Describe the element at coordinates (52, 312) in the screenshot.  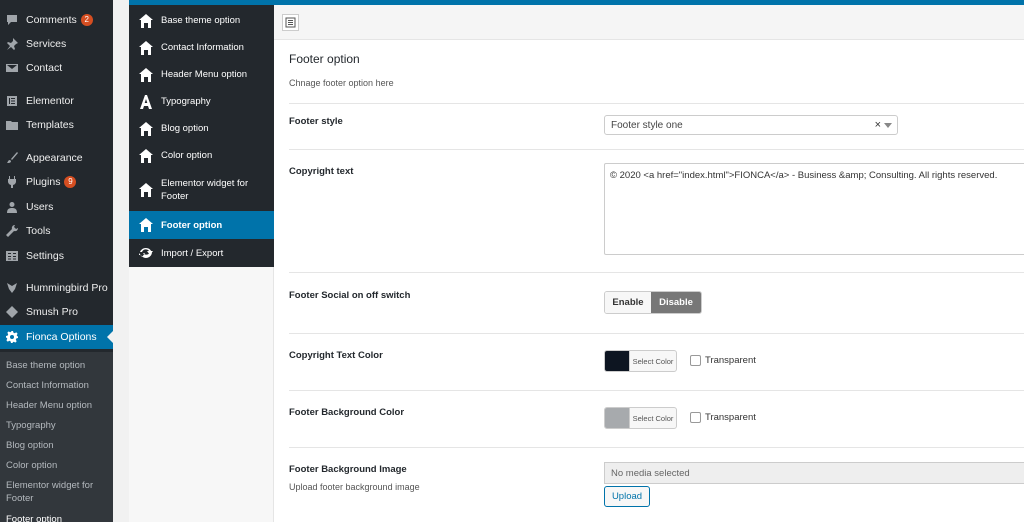
I see `wp-menu-label: Smush Pro` at that location.